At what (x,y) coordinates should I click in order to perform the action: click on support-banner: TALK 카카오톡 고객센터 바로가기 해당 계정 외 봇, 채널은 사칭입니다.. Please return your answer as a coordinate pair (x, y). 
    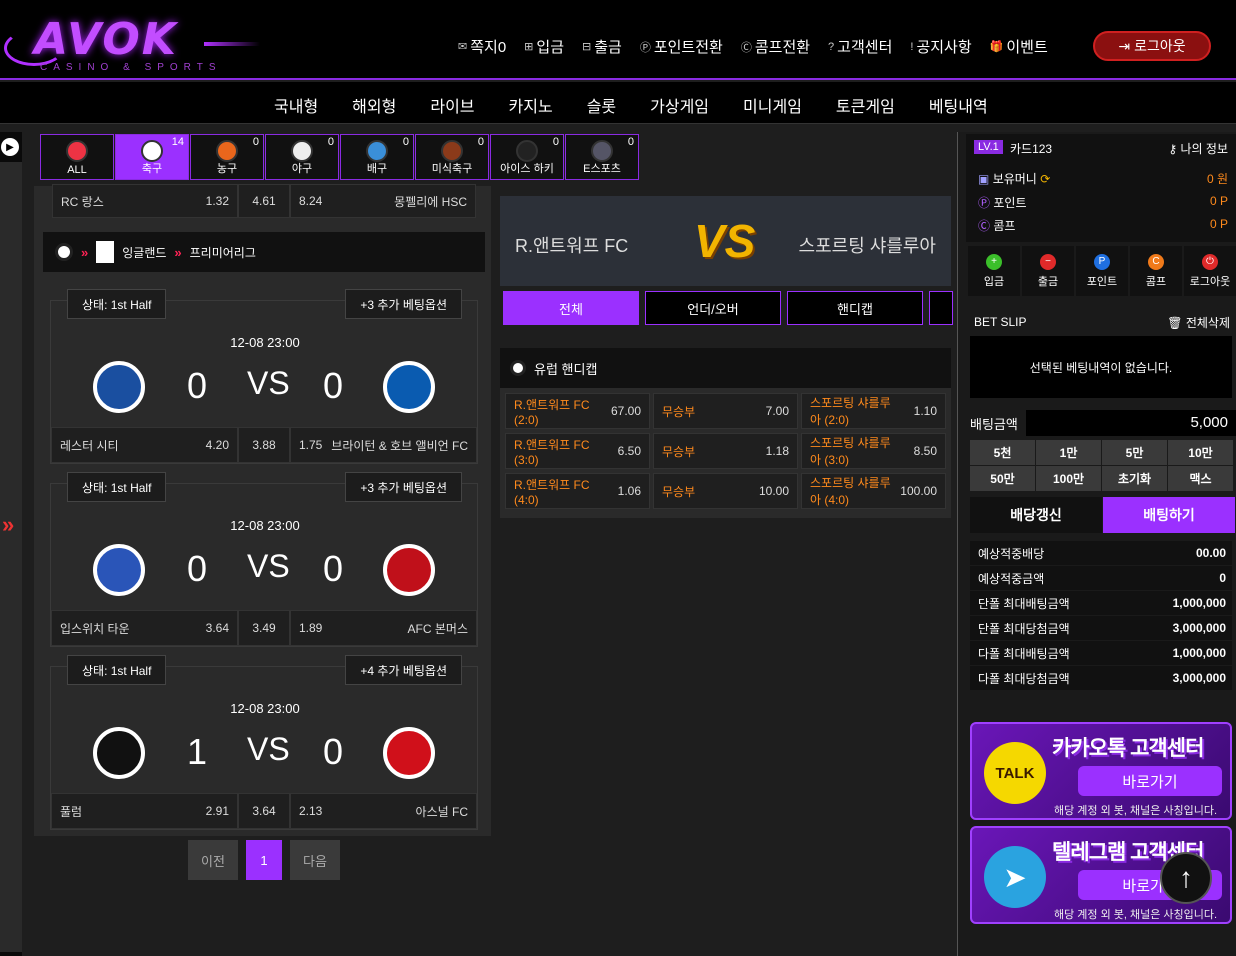
    Looking at the image, I should click on (1101, 771).